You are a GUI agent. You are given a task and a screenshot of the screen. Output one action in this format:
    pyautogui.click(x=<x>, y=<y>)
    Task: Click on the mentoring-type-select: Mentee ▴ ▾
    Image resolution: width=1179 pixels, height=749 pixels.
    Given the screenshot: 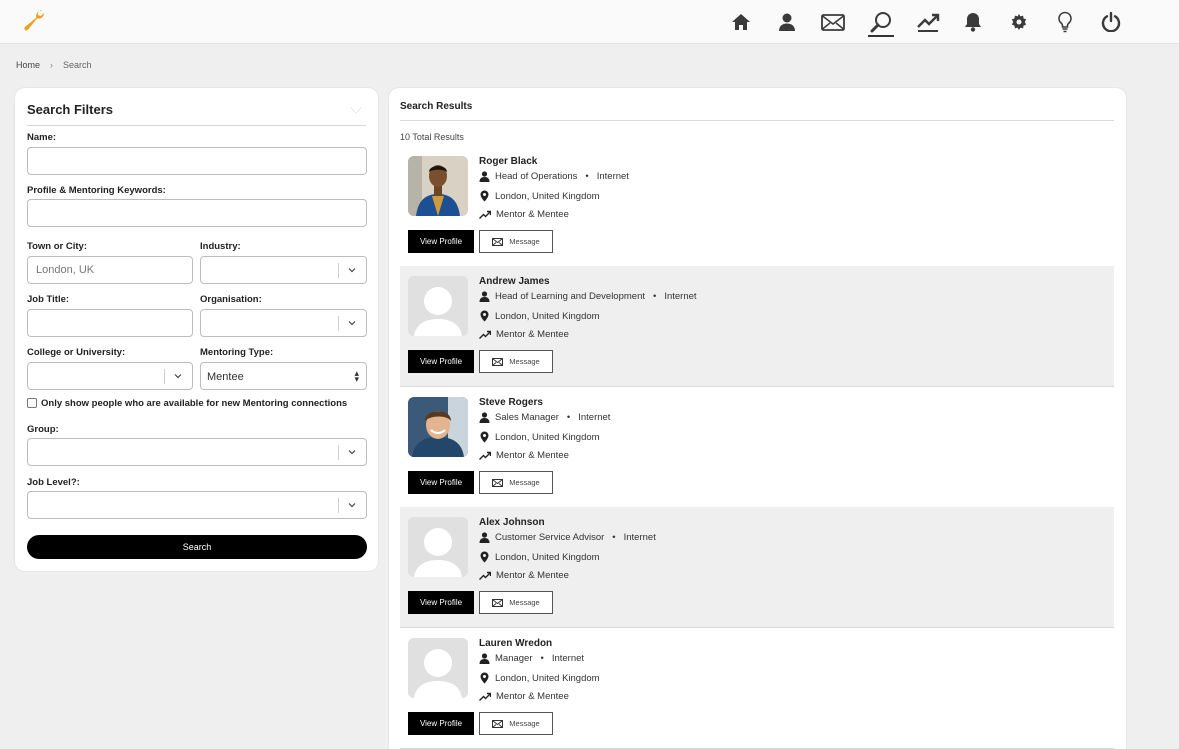 What is the action you would take?
    pyautogui.click(x=283, y=376)
    